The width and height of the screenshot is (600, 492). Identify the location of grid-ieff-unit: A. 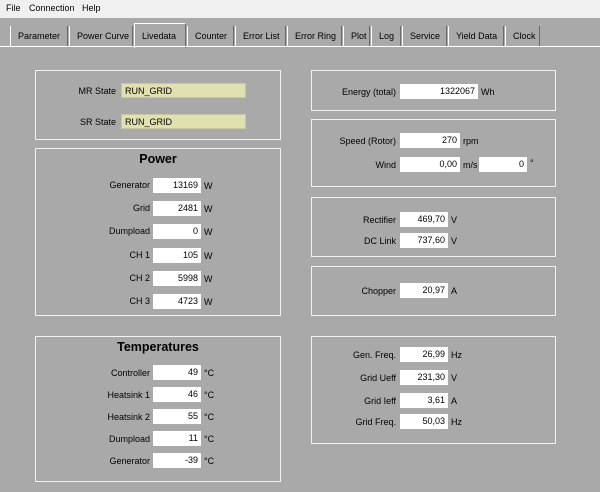
(454, 401).